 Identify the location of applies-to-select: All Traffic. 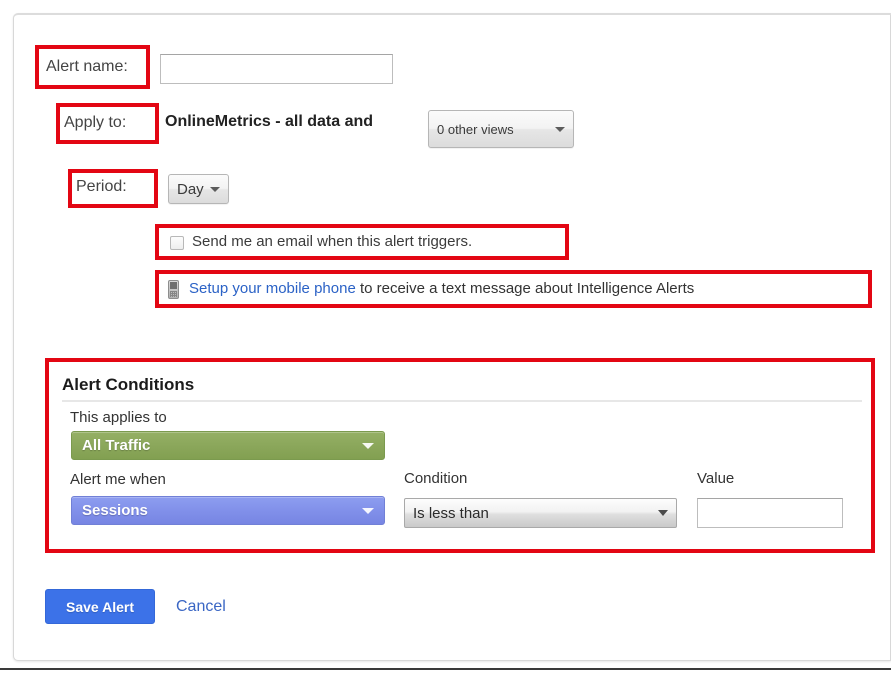
(228, 445).